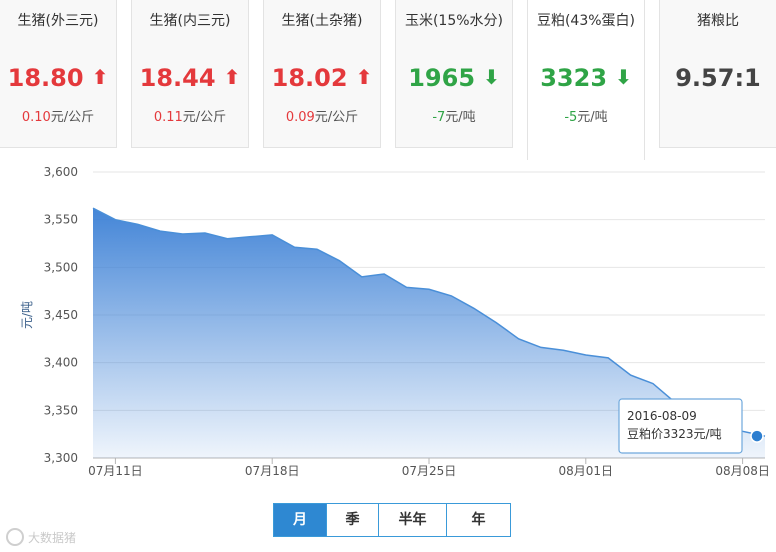 Image resolution: width=776 pixels, height=552 pixels. I want to click on x-tick-label: 07月18日, so click(272, 471).